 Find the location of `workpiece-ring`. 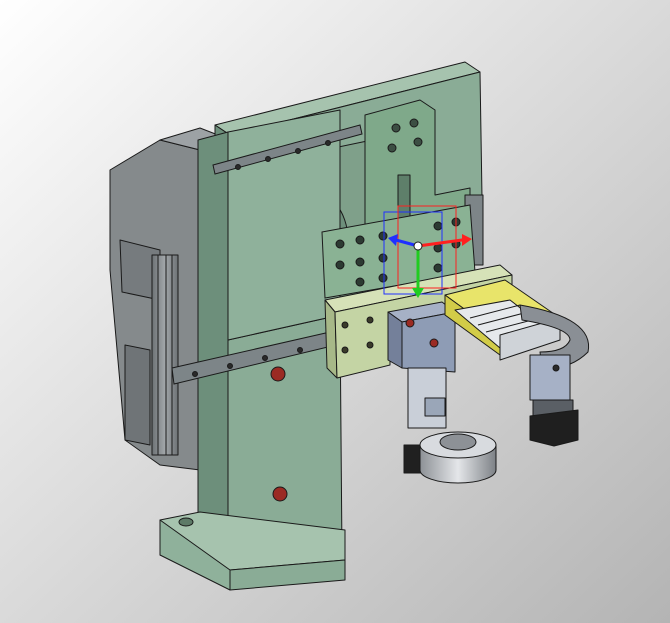

workpiece-ring is located at coordinates (458, 457).